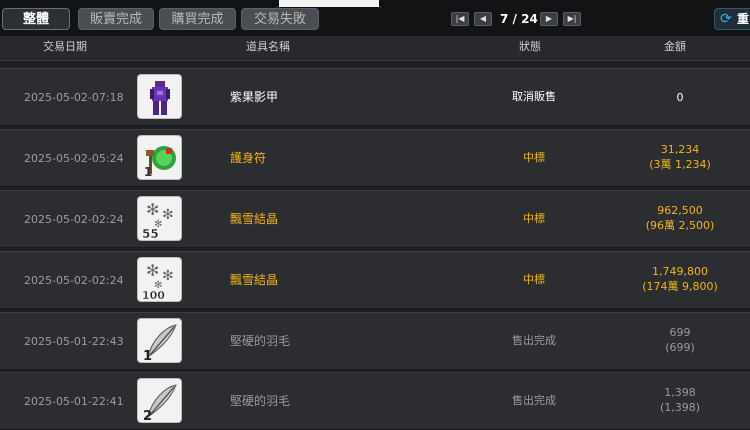  Describe the element at coordinates (572, 19) in the screenshot. I see `last-page-button: ▶|` at that location.